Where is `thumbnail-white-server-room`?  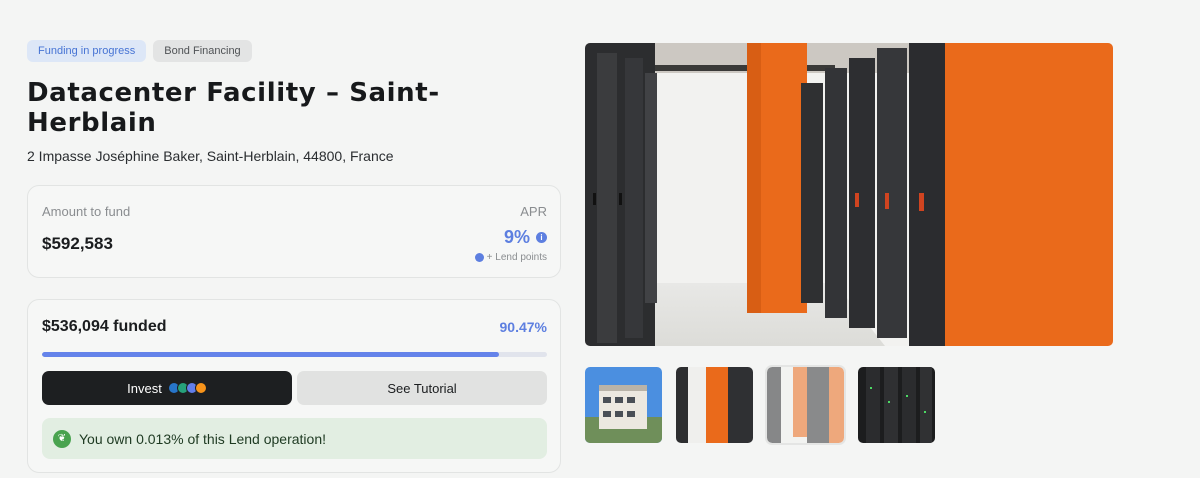
thumbnail-white-server-room is located at coordinates (805, 405).